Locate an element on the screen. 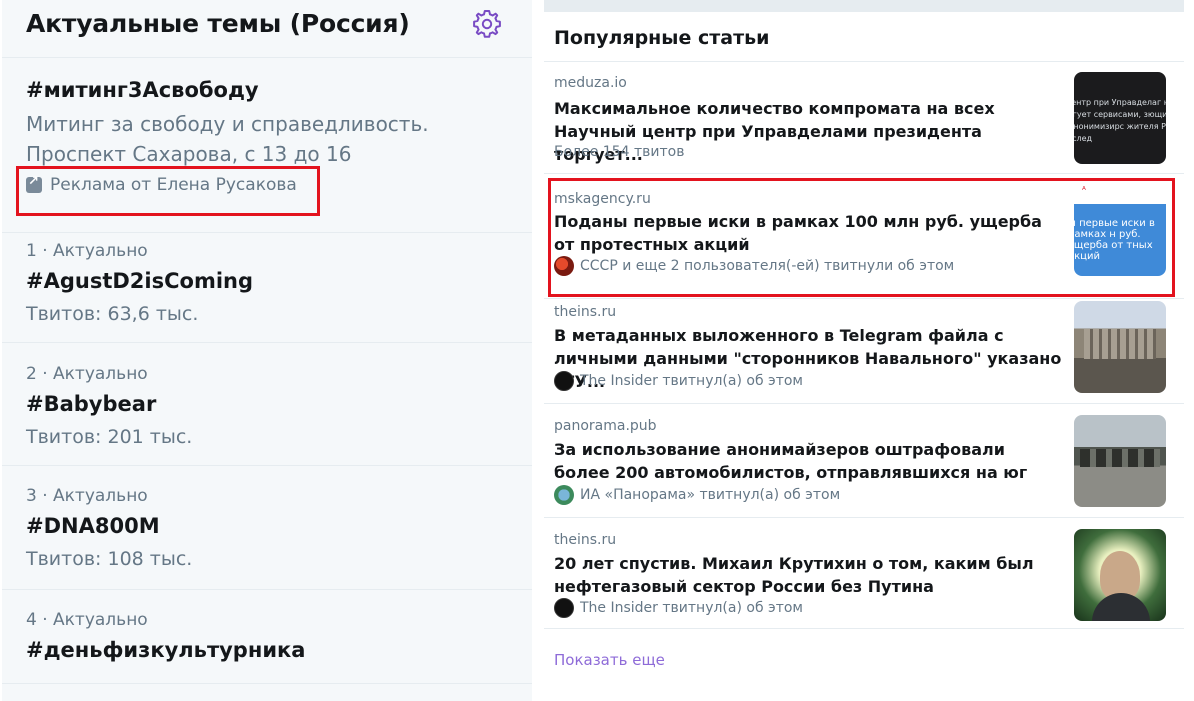 The height and width of the screenshot is (701, 1194). trend-name: #деньфизкультурника is located at coordinates (165, 650).